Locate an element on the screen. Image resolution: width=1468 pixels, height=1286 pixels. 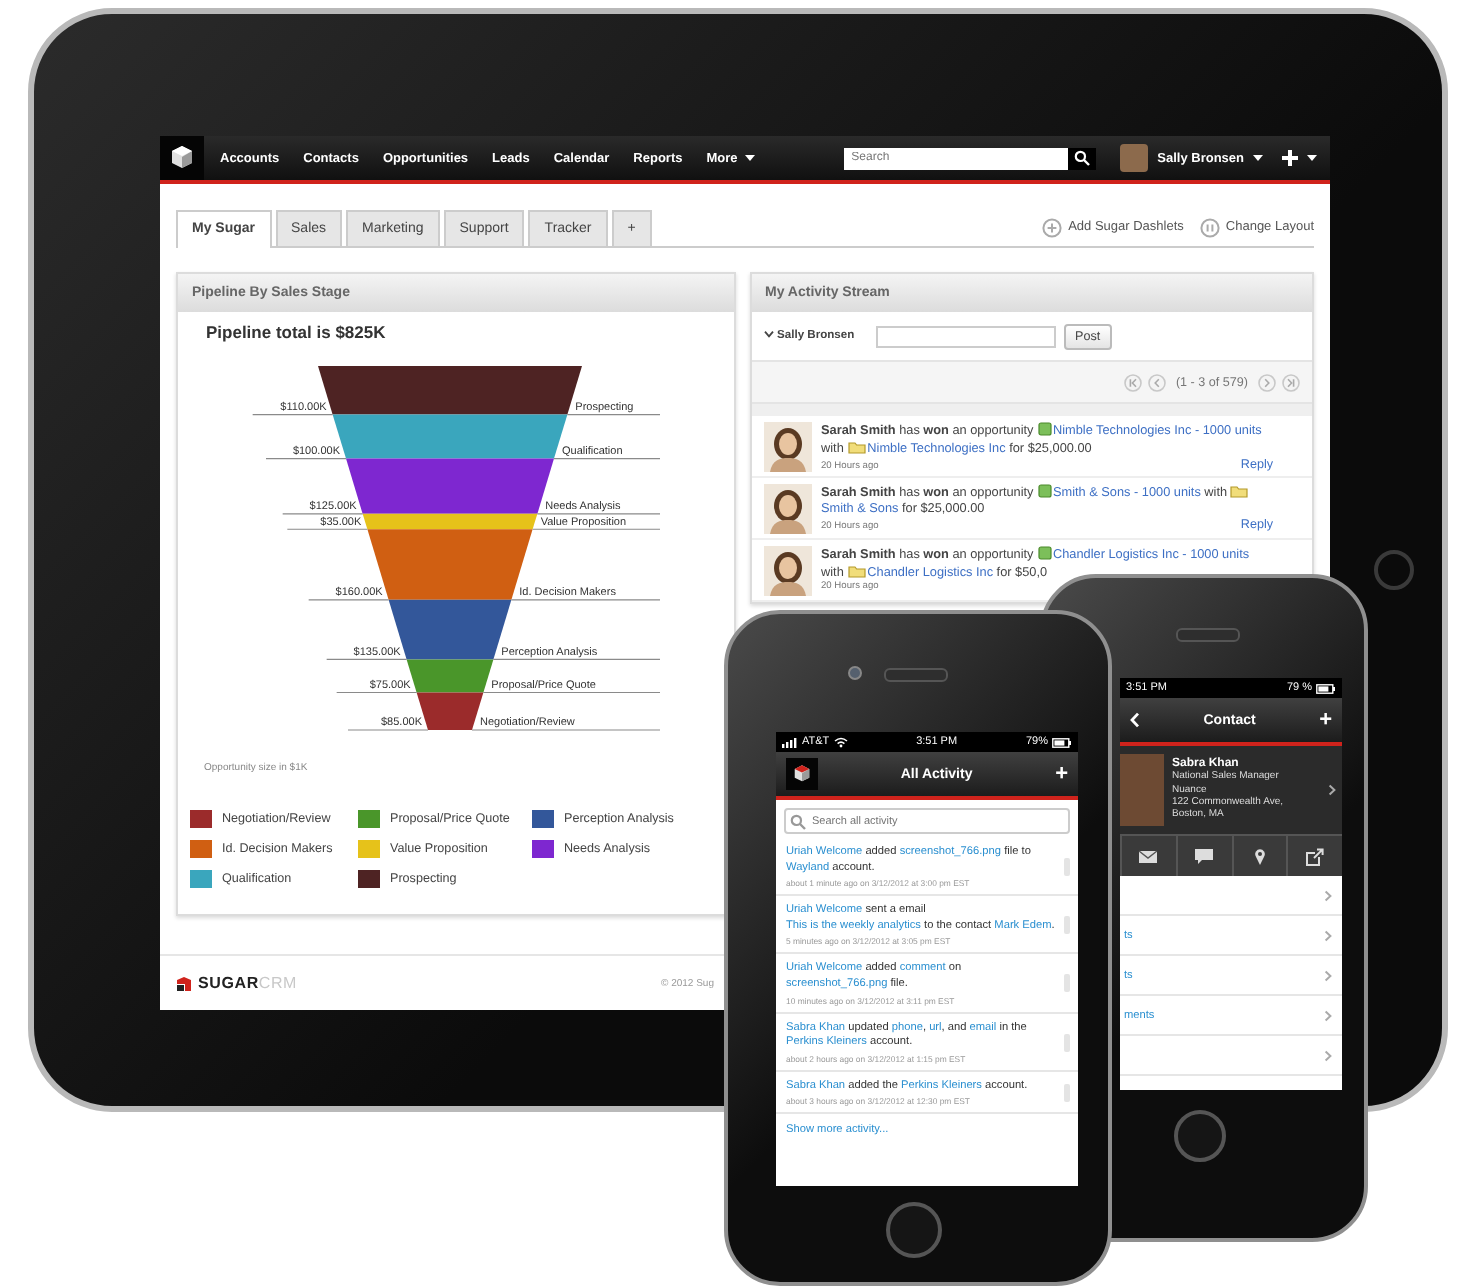
avatar-placeholder is located at coordinates (1133, 158).